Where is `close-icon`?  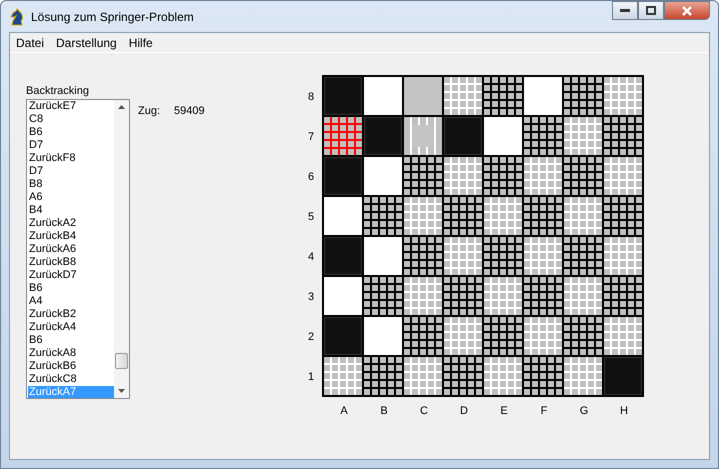 close-icon is located at coordinates (687, 11).